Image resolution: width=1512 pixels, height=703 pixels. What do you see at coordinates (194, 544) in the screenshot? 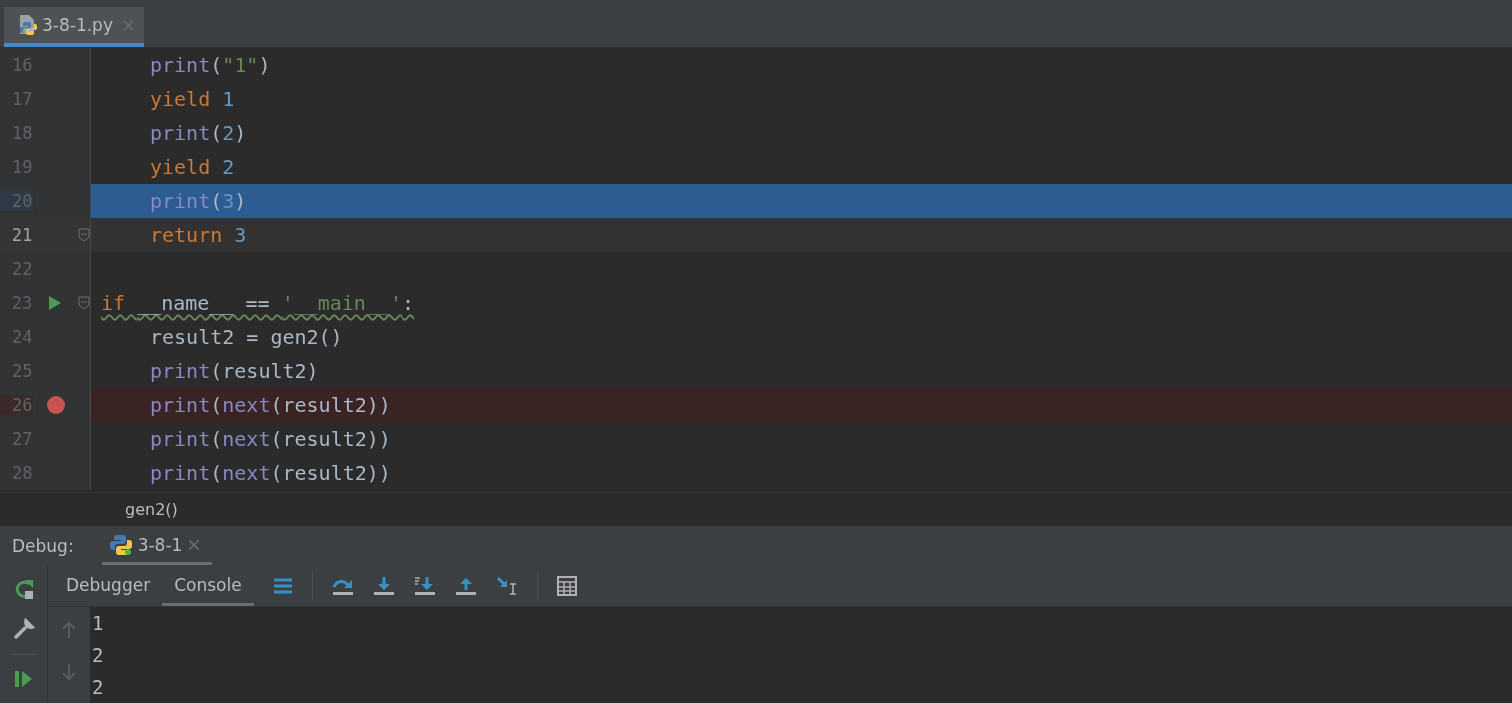
I see `close-icon` at bounding box center [194, 544].